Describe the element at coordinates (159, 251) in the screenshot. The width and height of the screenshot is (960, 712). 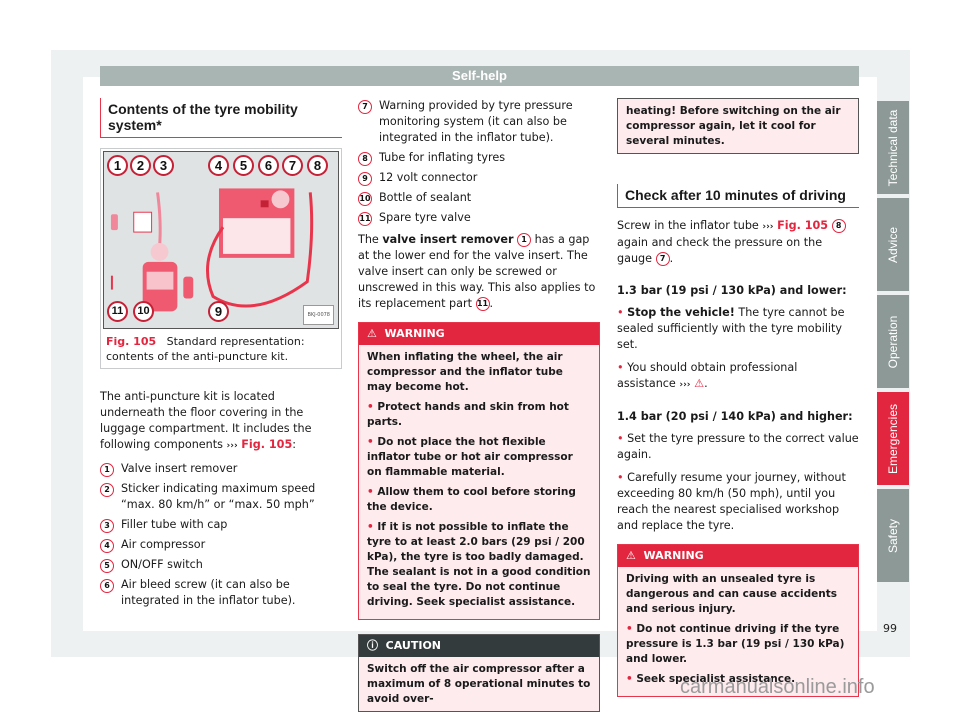
I see `cap-shape` at that location.